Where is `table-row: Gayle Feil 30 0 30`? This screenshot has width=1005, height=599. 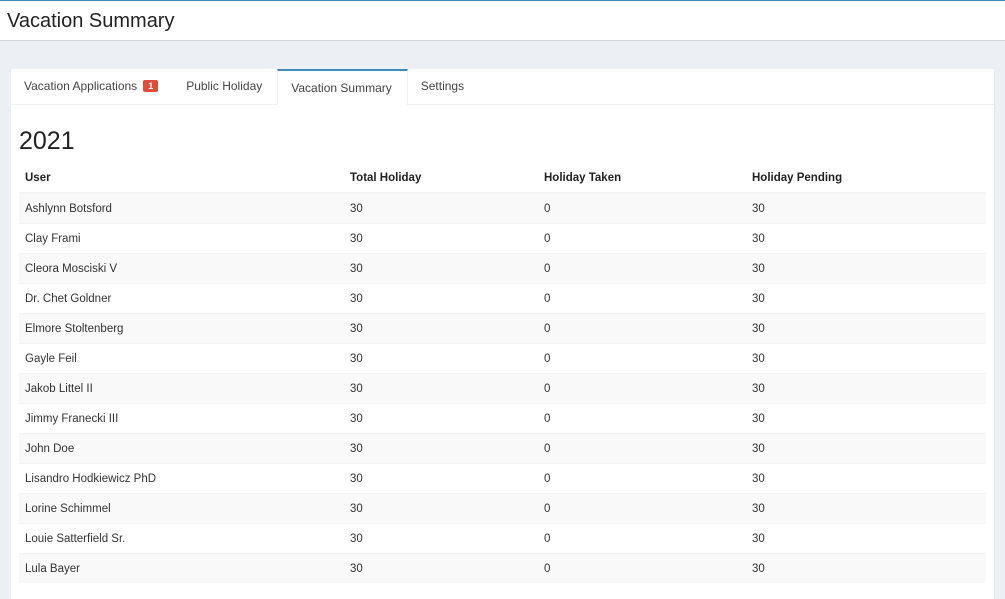 table-row: Gayle Feil 30 0 30 is located at coordinates (502, 358).